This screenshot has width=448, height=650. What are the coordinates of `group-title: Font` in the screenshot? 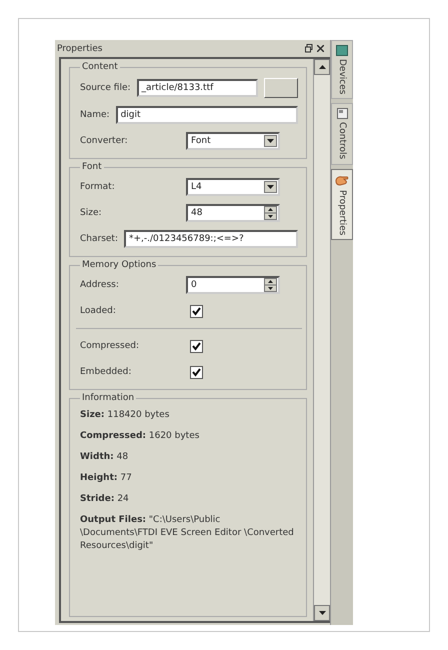 It's located at (92, 167).